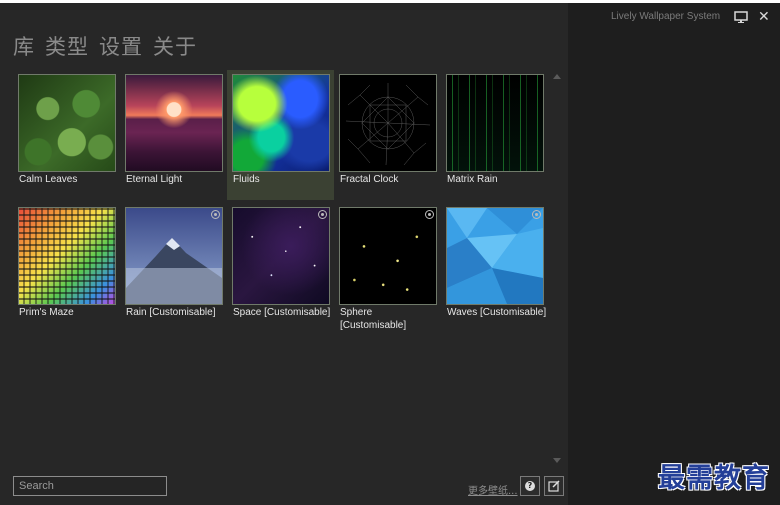 The image size is (780, 505). What do you see at coordinates (764, 17) in the screenshot?
I see `close-icon: ✕` at bounding box center [764, 17].